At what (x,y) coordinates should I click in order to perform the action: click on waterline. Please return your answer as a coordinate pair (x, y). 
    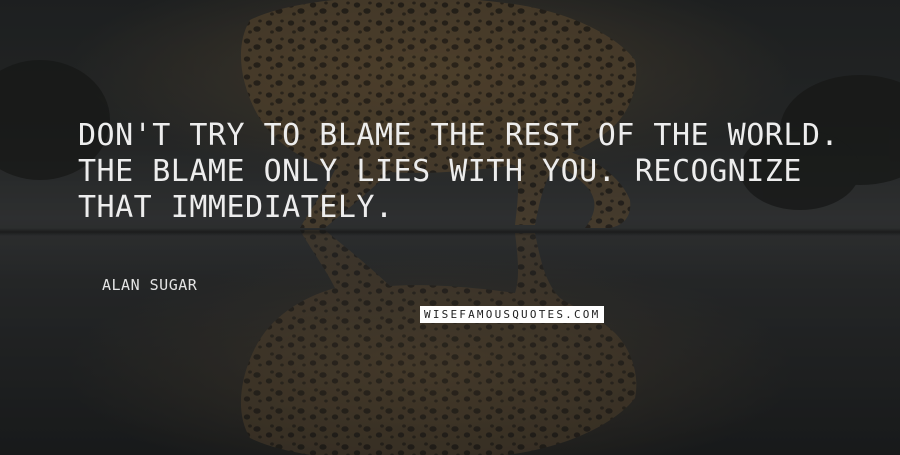
    Looking at the image, I should click on (450, 232).